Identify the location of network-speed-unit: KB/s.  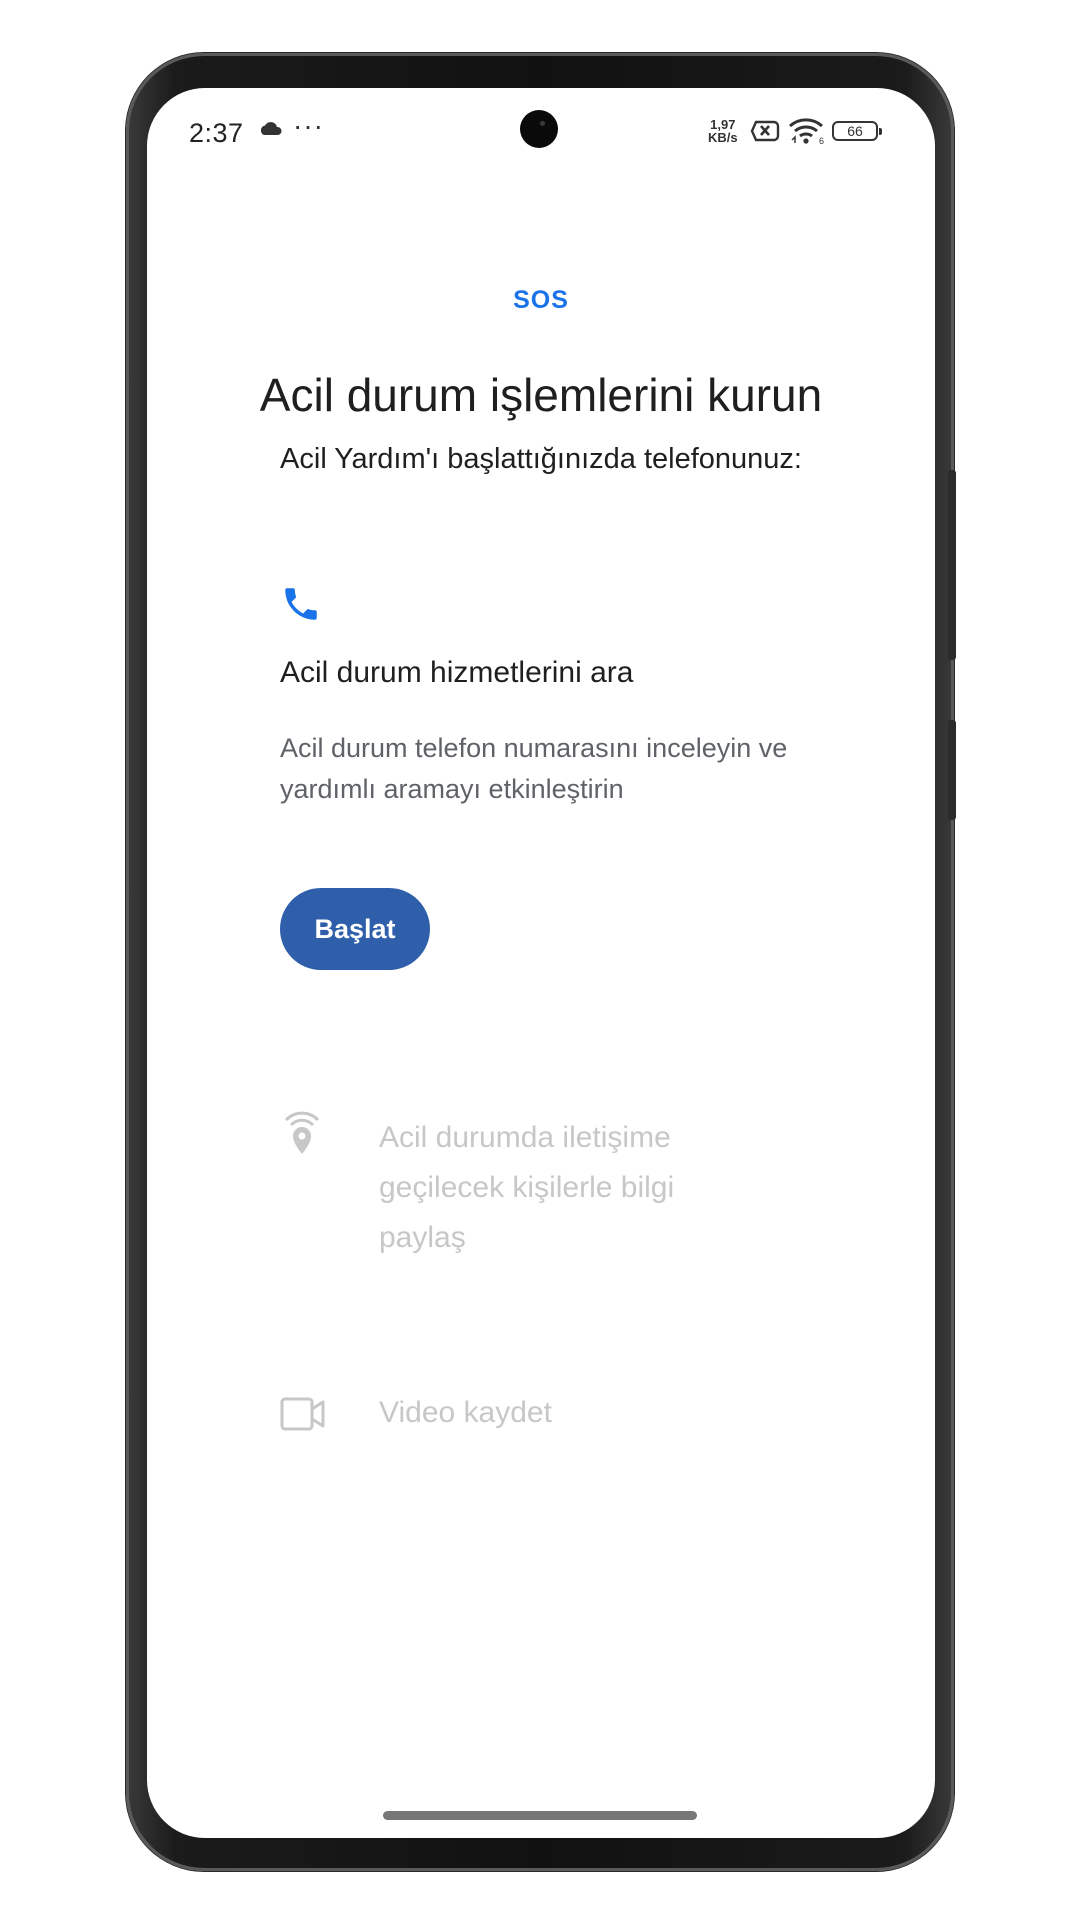
(723, 137).